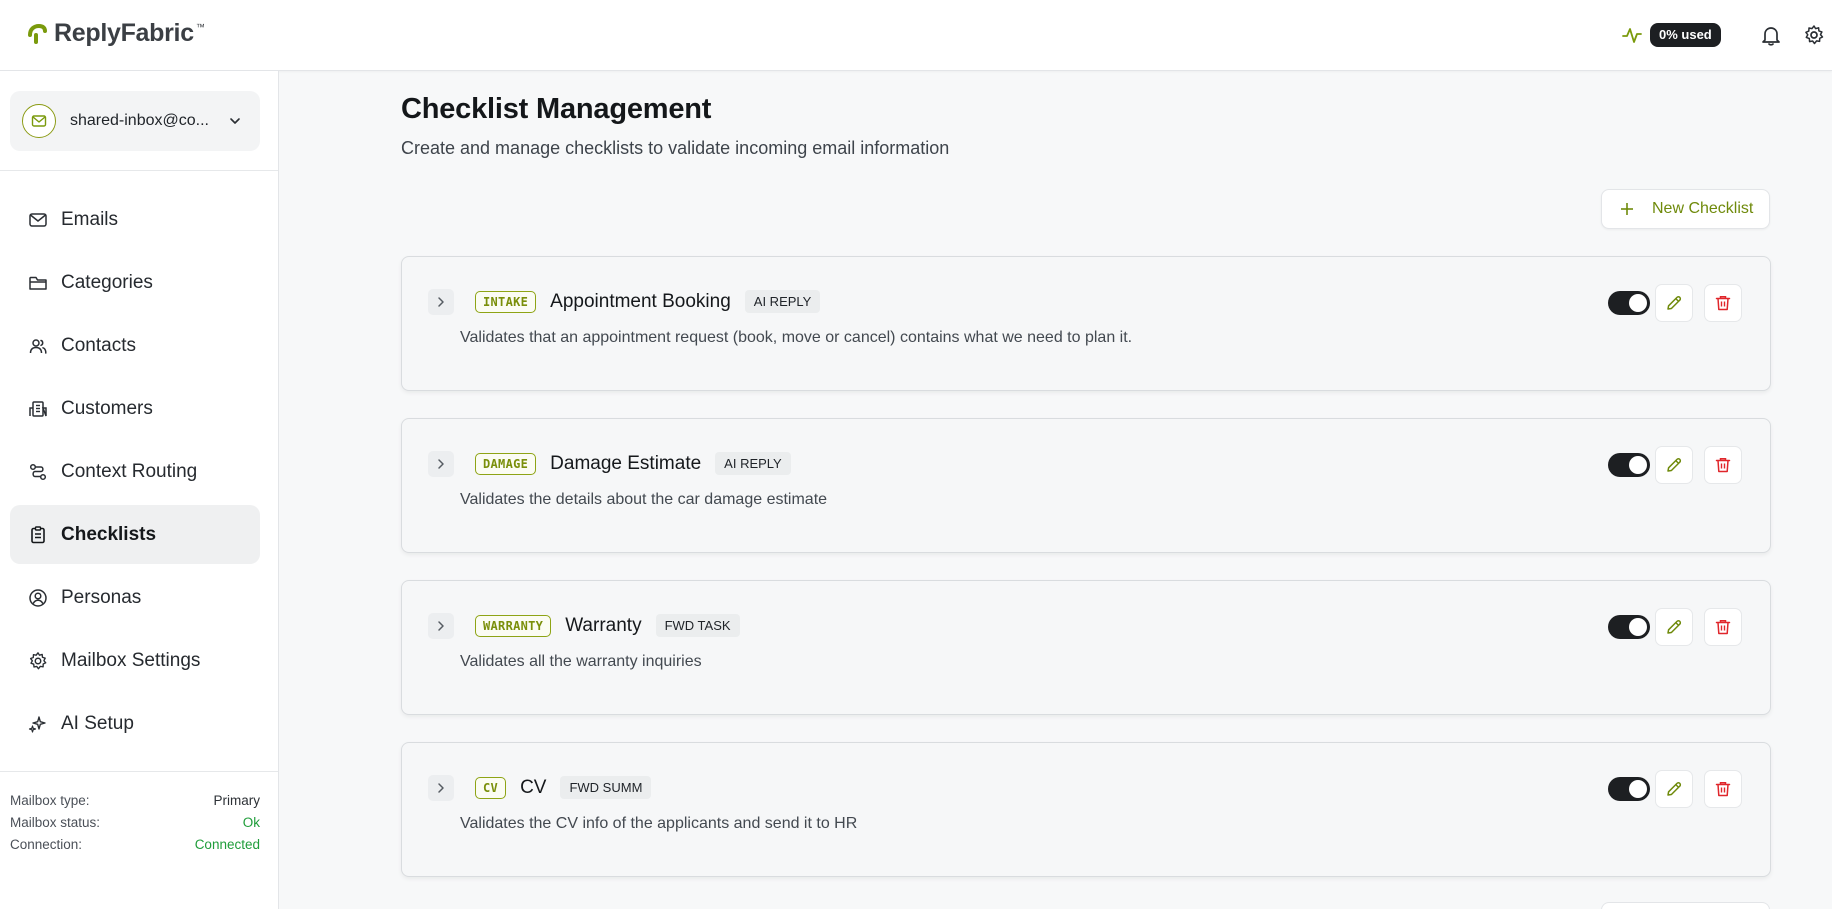 The width and height of the screenshot is (1832, 909). What do you see at coordinates (55, 822) in the screenshot?
I see `status-label: Mailbox status:` at bounding box center [55, 822].